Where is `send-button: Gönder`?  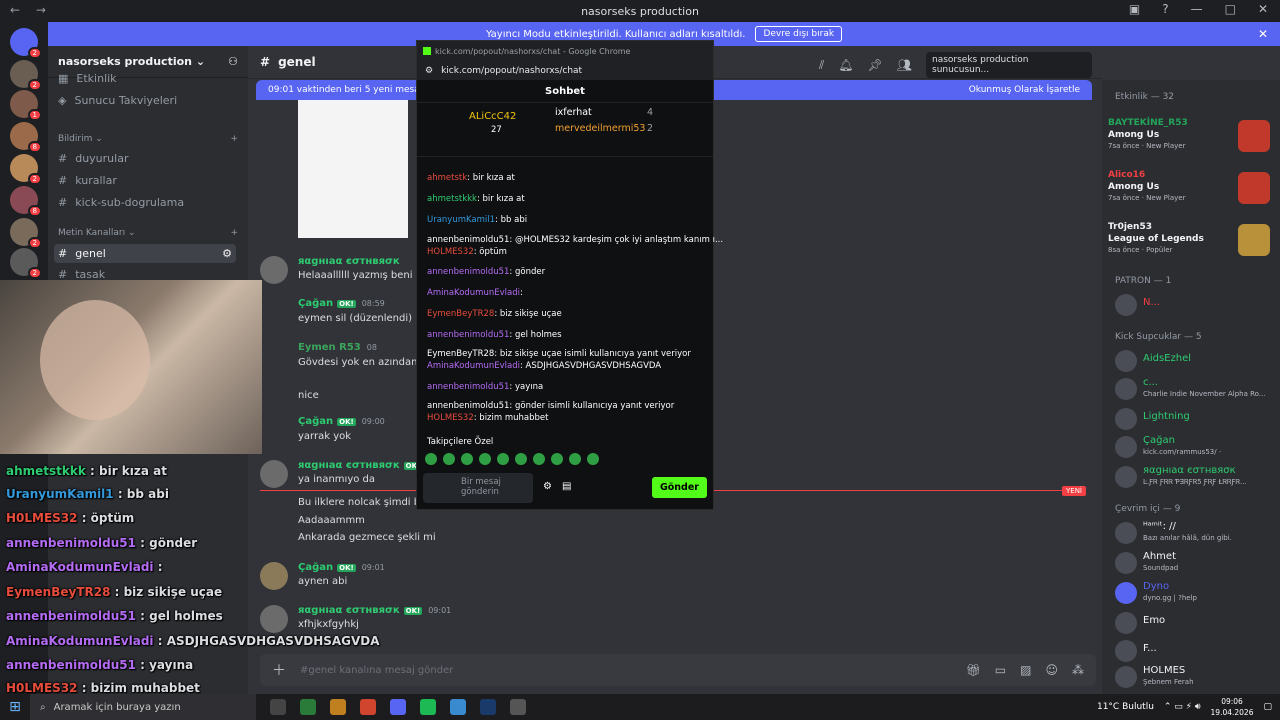
send-button: Gönder is located at coordinates (679, 487).